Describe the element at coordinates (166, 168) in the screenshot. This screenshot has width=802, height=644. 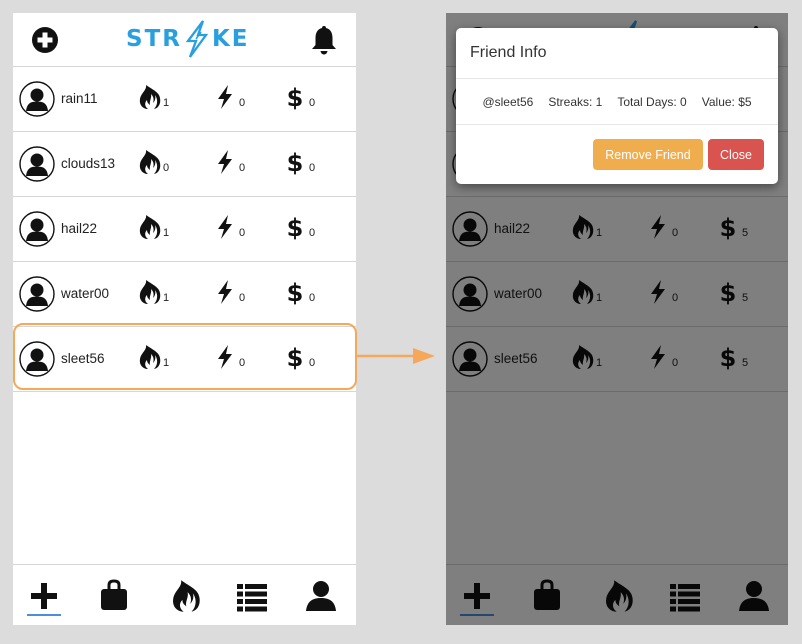
I see `streak-count: 0` at that location.